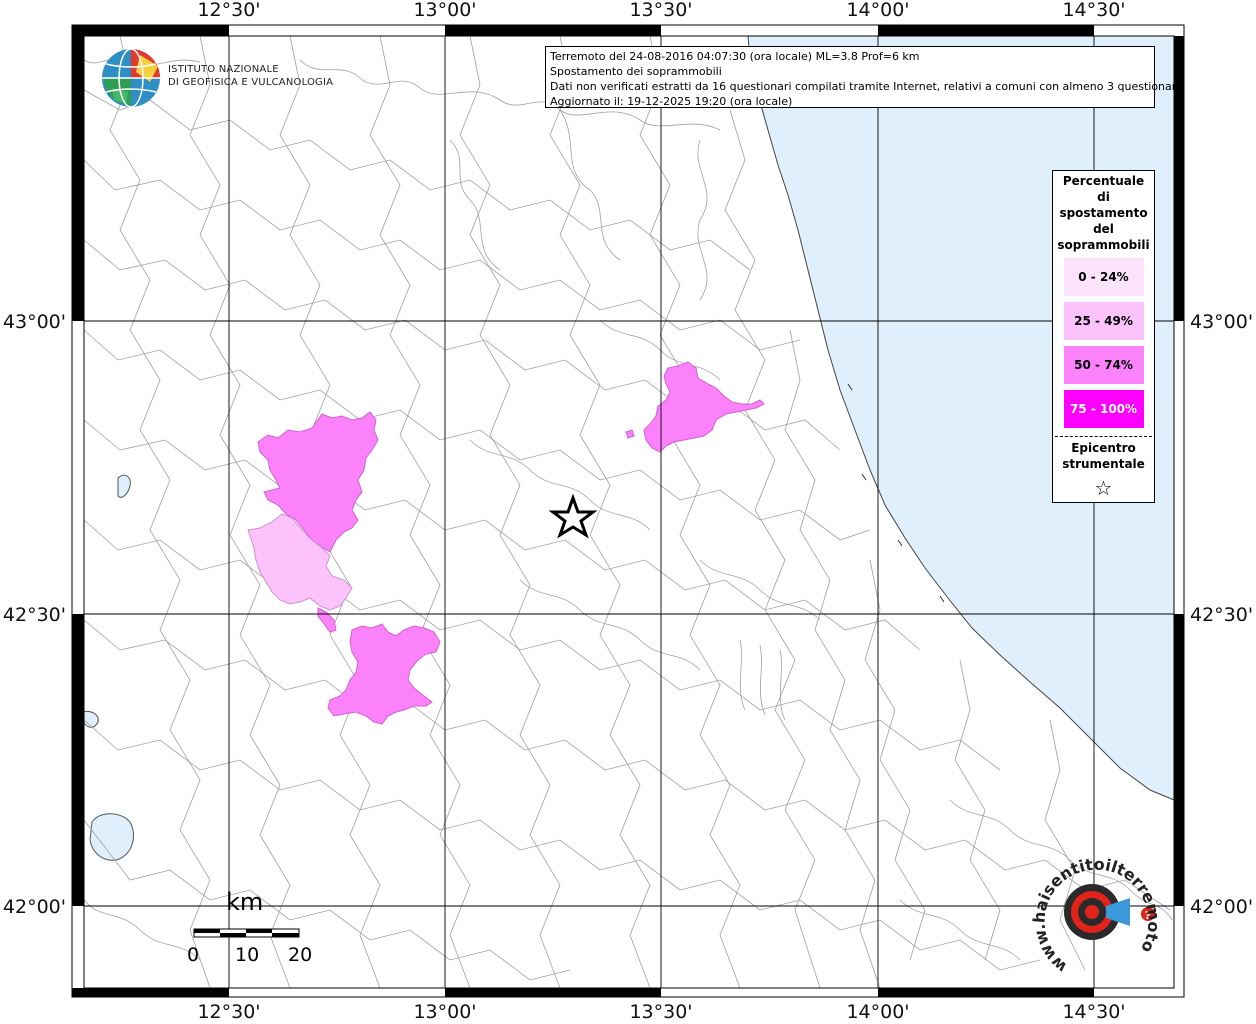 Image resolution: width=1256 pixels, height=1024 pixels. What do you see at coordinates (1103, 436) in the screenshot?
I see `legend-separator` at bounding box center [1103, 436].